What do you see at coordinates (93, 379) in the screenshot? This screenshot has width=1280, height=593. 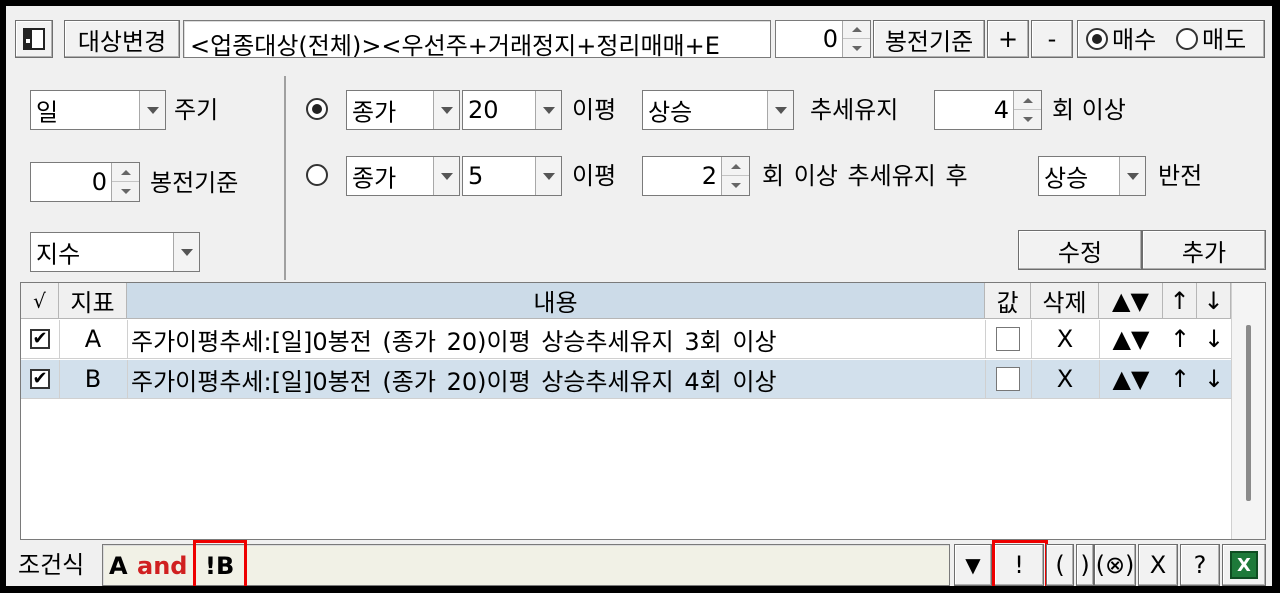 I see `row-indicator: B` at bounding box center [93, 379].